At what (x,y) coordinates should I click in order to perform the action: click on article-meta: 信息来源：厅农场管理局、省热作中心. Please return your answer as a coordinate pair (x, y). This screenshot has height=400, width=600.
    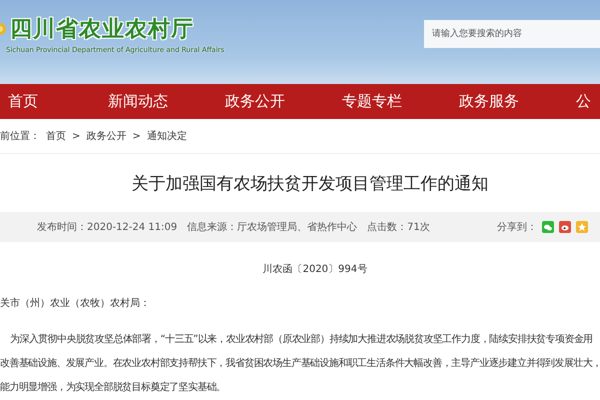
    Looking at the image, I should click on (272, 227).